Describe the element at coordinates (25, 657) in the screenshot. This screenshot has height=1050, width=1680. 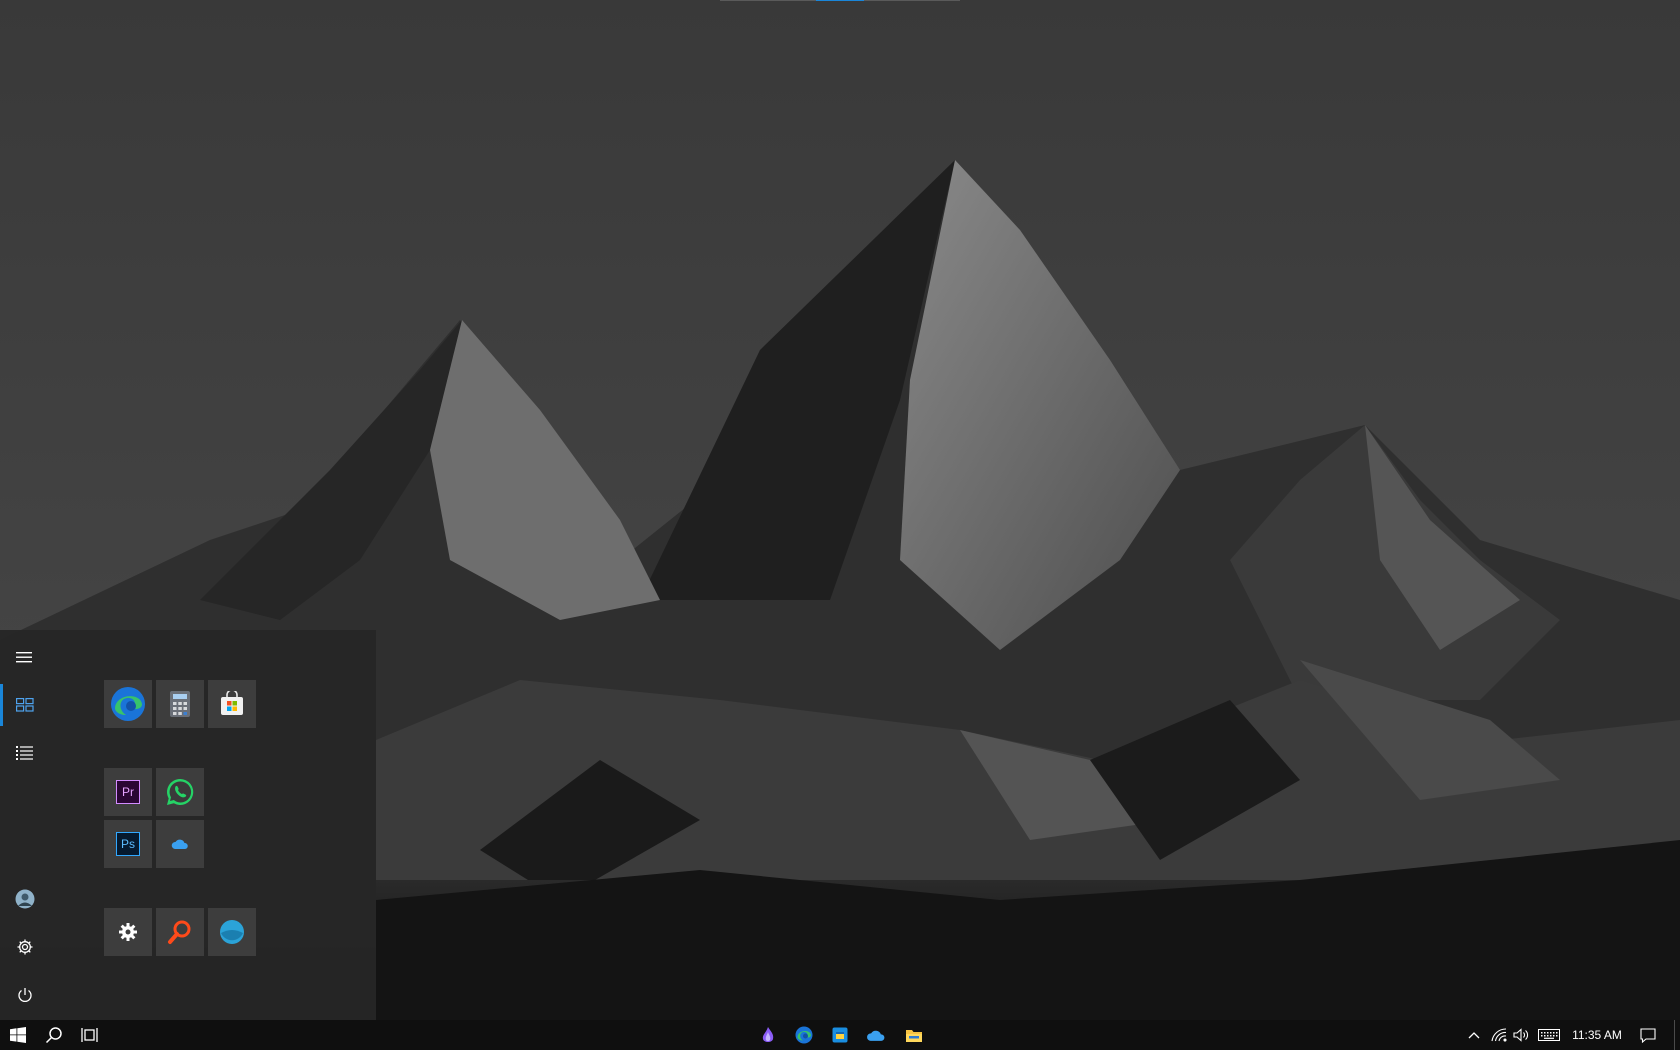
I see `menu-icon` at that location.